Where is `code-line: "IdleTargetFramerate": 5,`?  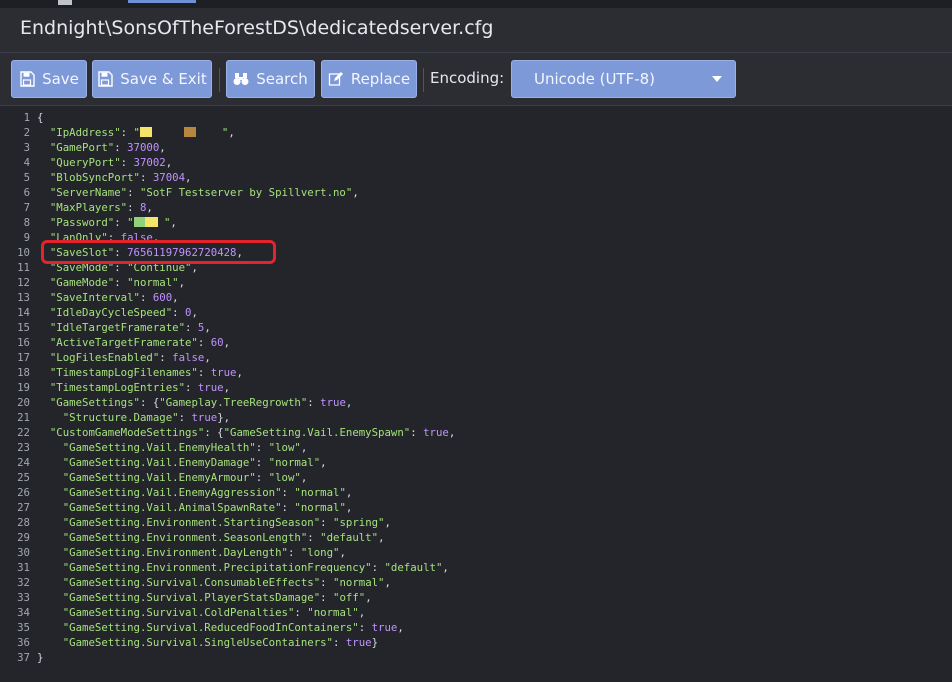 code-line: "IdleTargetFramerate": 5, is located at coordinates (124, 327).